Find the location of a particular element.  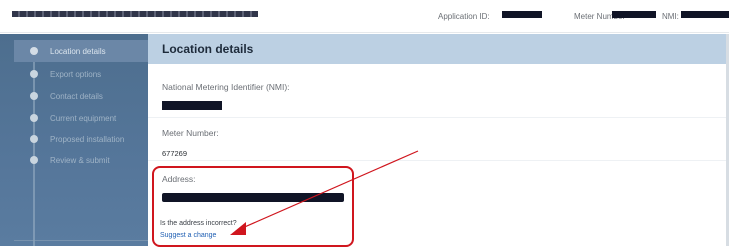

red-arrow-annotation is located at coordinates (324, 192).